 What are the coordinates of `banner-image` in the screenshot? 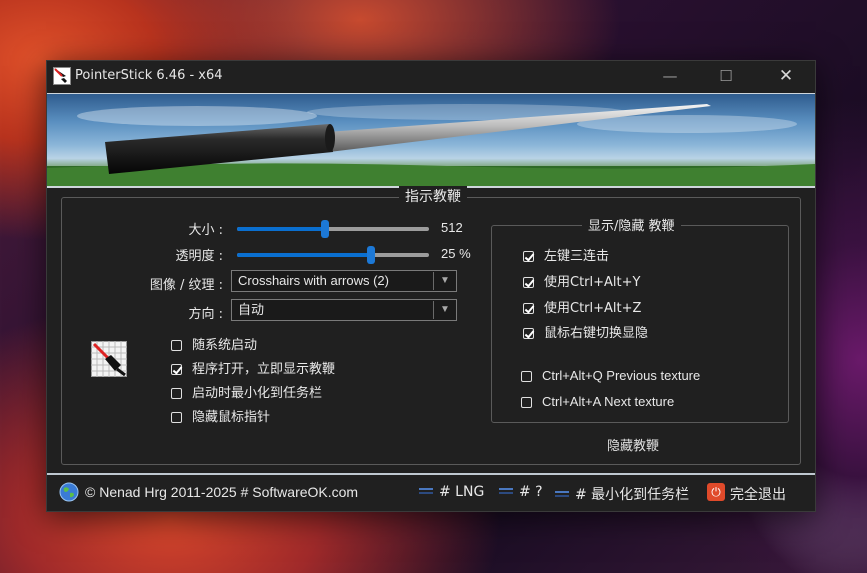 It's located at (431, 140).